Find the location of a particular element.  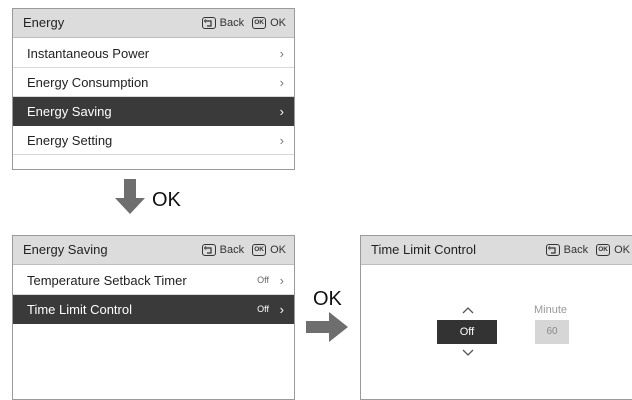

menu-item-label: Time Limit Control is located at coordinates (79, 309).